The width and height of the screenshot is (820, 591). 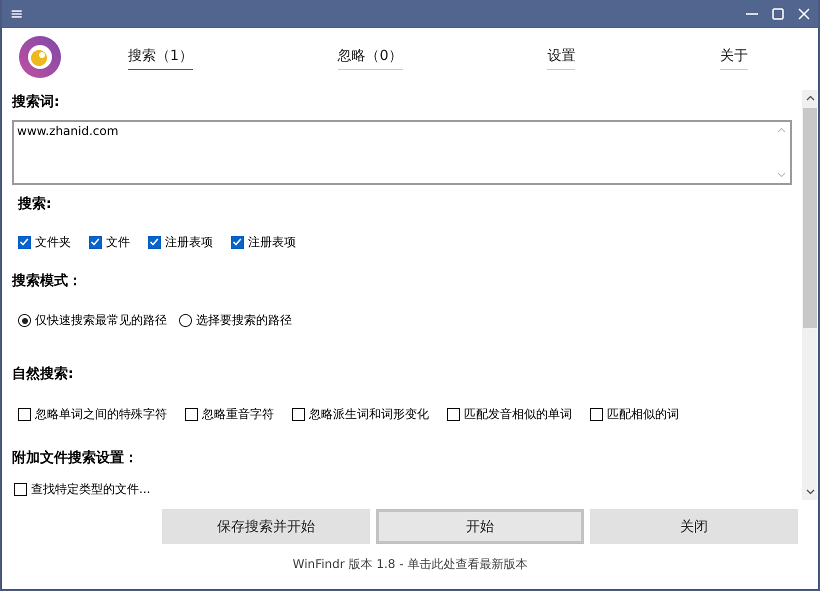 What do you see at coordinates (75, 458) in the screenshot?
I see `section-heading: 附加文件搜索设置：` at bounding box center [75, 458].